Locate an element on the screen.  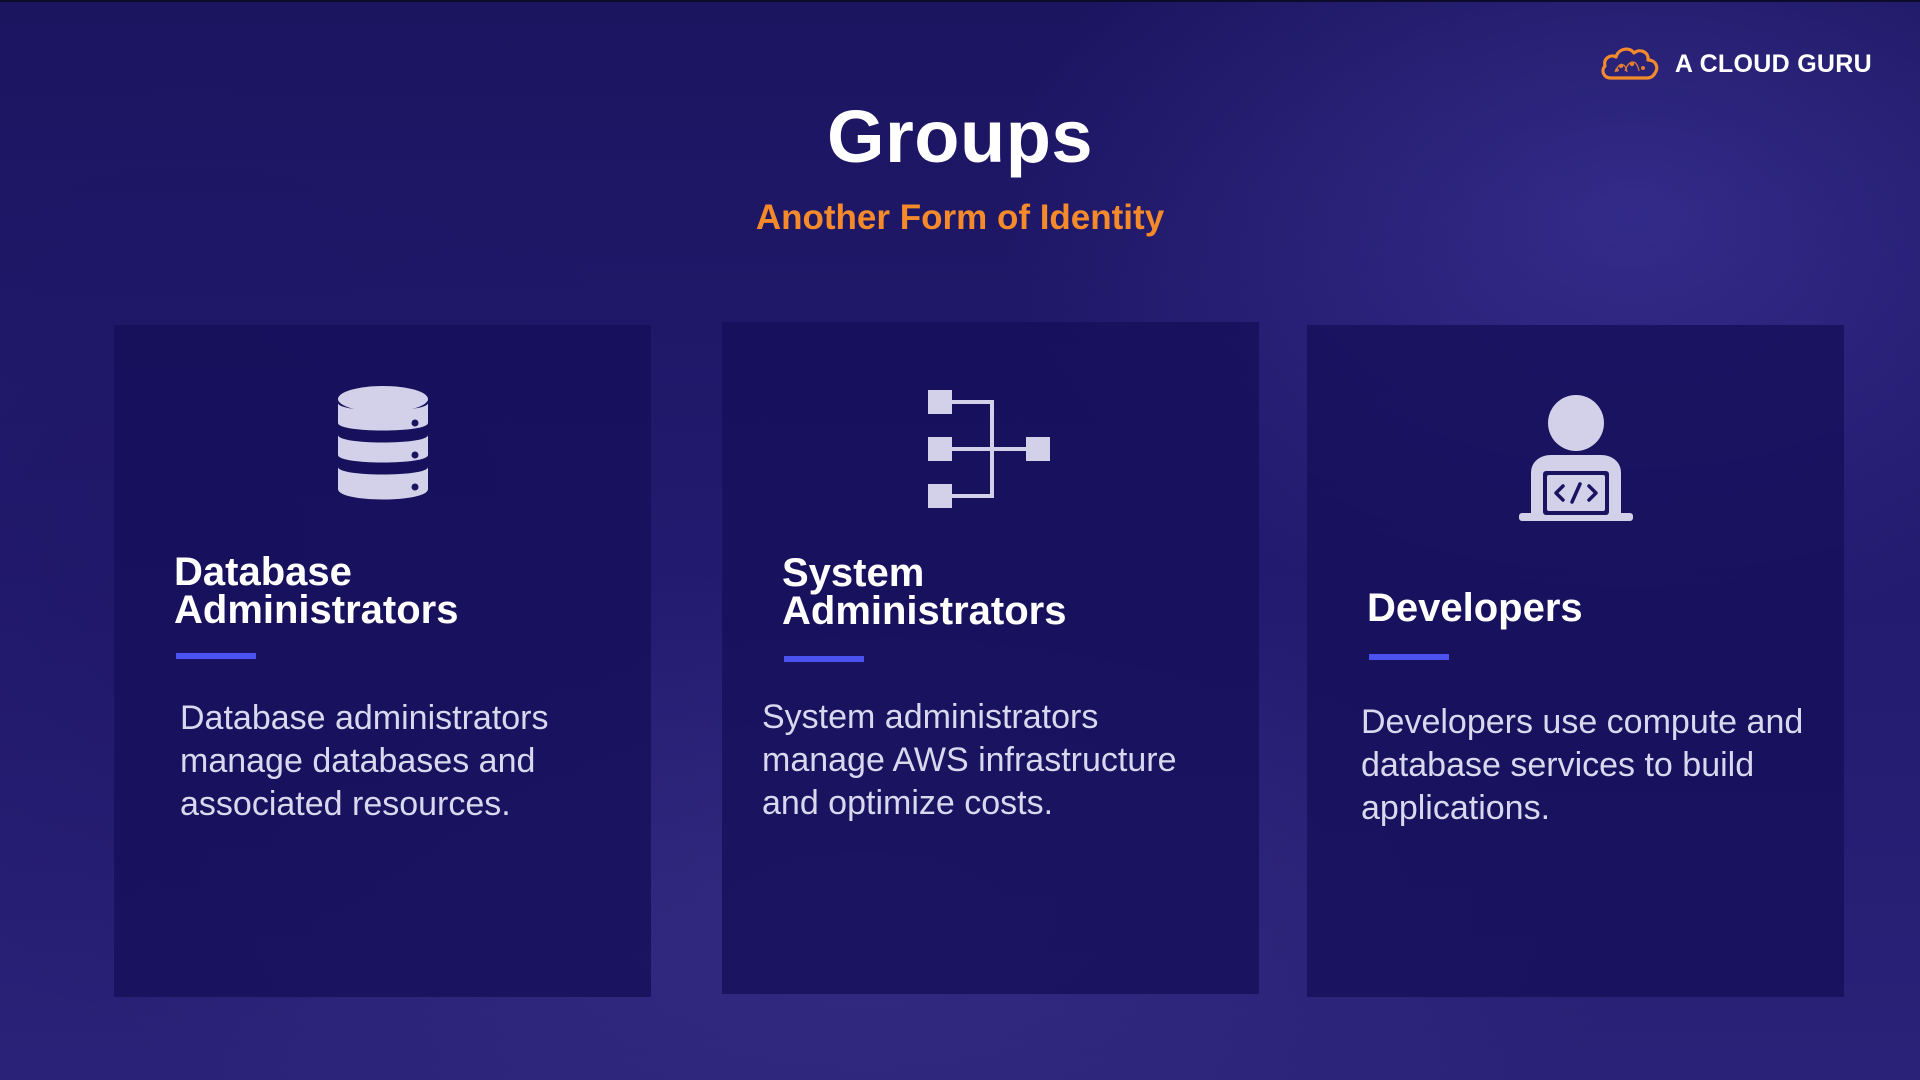
slide-title: Groups is located at coordinates (960, 136).